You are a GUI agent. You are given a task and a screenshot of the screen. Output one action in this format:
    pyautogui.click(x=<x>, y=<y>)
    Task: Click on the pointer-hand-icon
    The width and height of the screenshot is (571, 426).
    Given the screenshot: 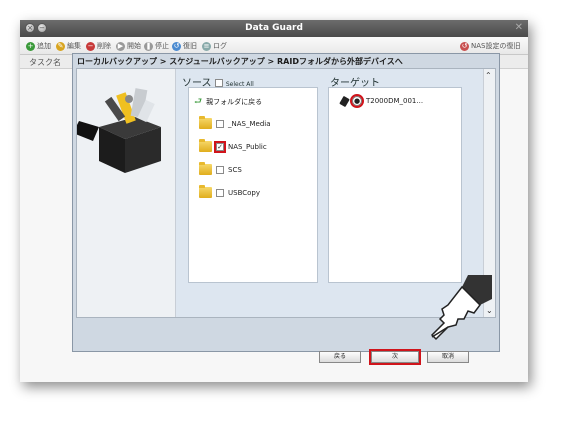 What is the action you would take?
    pyautogui.click(x=461, y=308)
    